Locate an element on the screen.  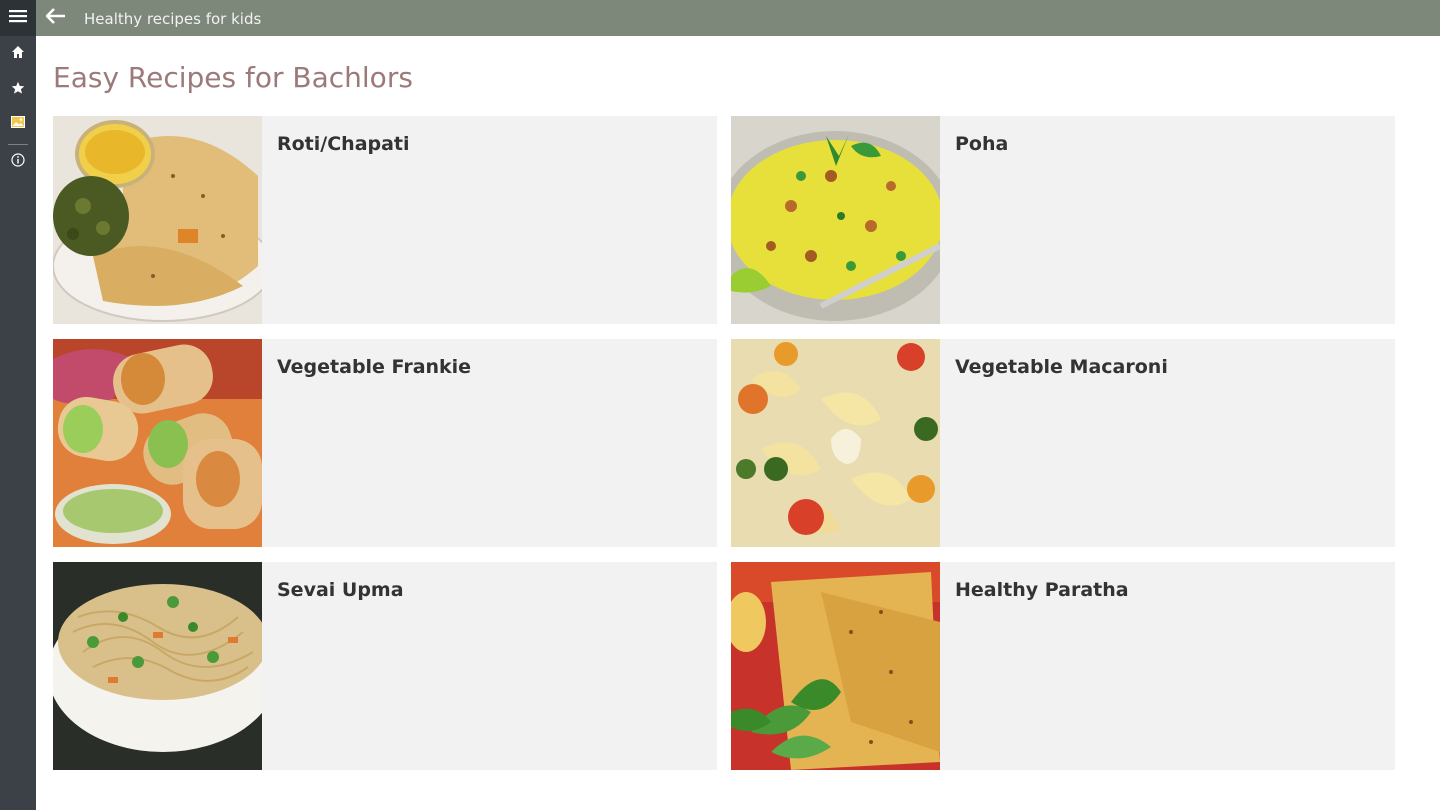
recipe-card: Poha is located at coordinates (1063, 220).